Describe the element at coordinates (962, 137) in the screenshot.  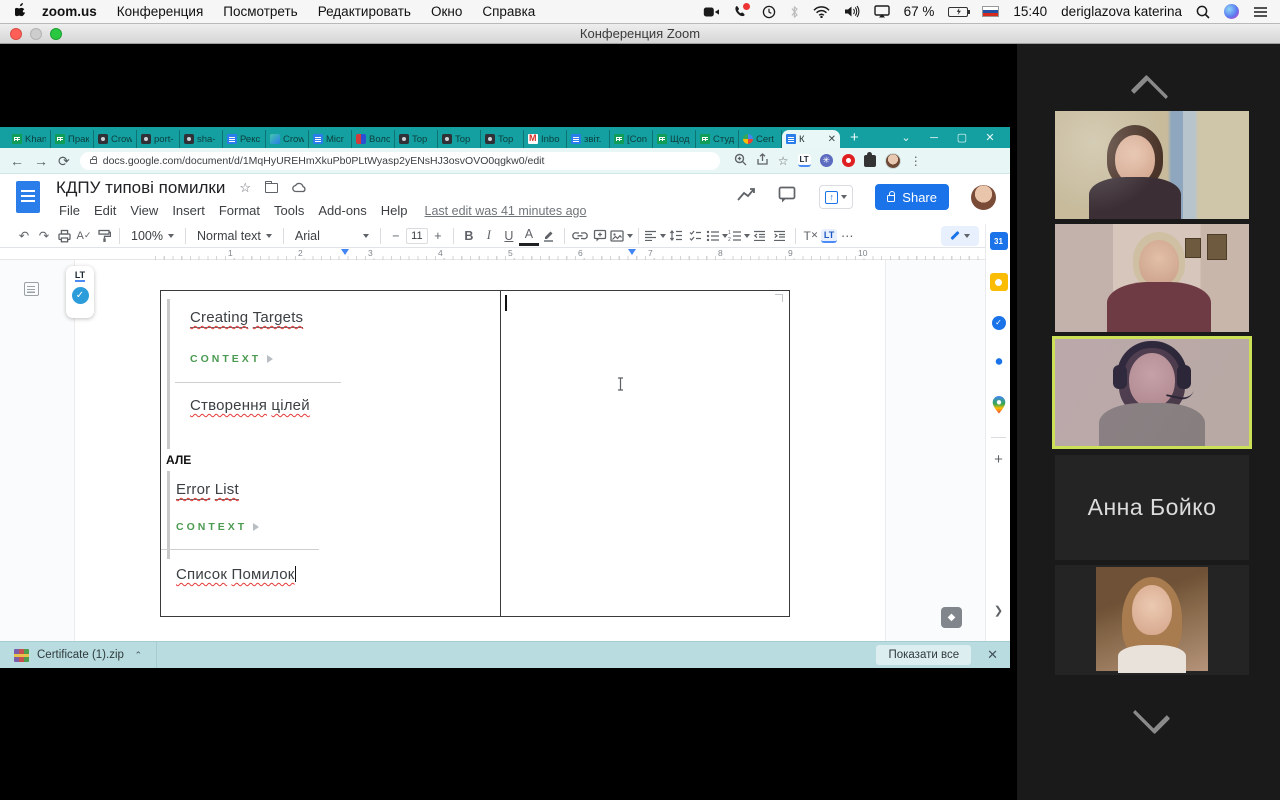
I see `maximize-button: ▢` at that location.